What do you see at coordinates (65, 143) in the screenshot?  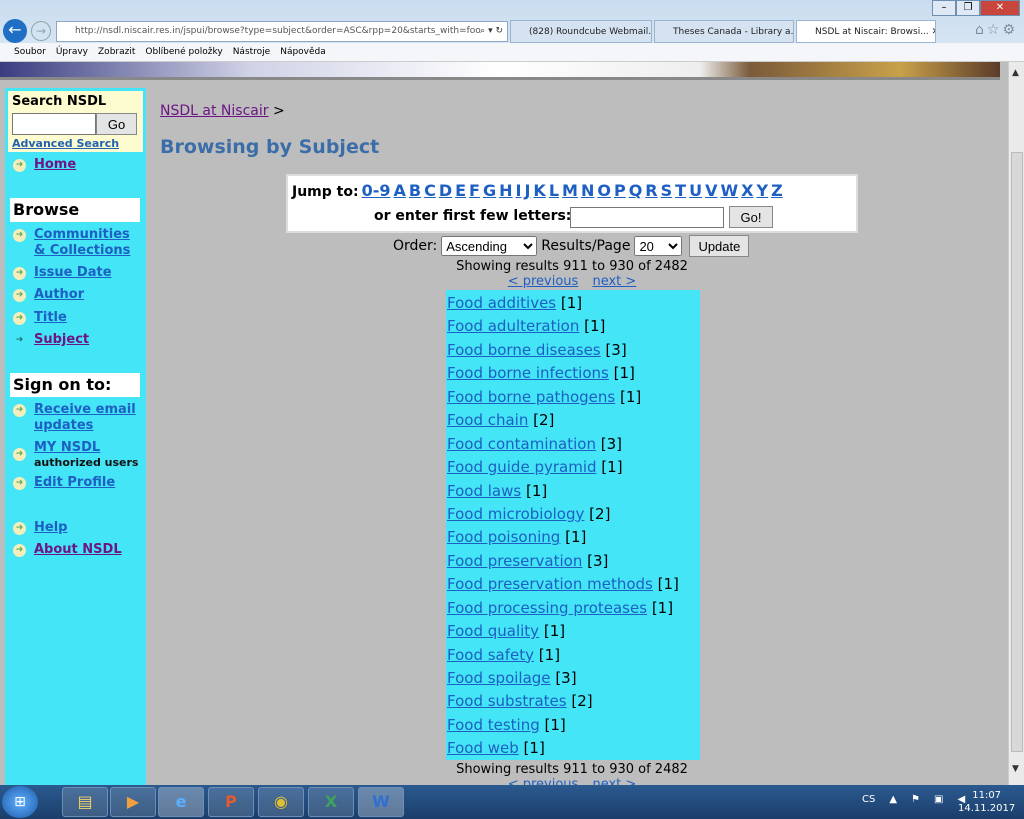 I see `advanced-search-link: Advanced Search` at bounding box center [65, 143].